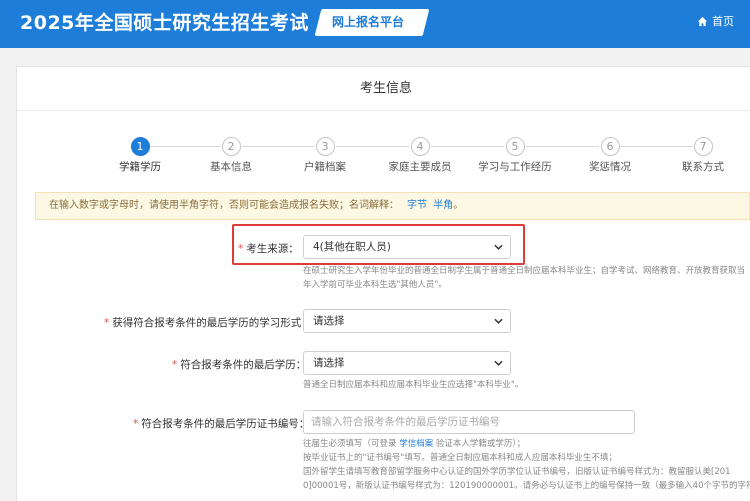 The height and width of the screenshot is (501, 750). What do you see at coordinates (212, 323) in the screenshot?
I see `study-form-label-text: 获得符合报考条件的最后学历的学习形式：` at bounding box center [212, 323].